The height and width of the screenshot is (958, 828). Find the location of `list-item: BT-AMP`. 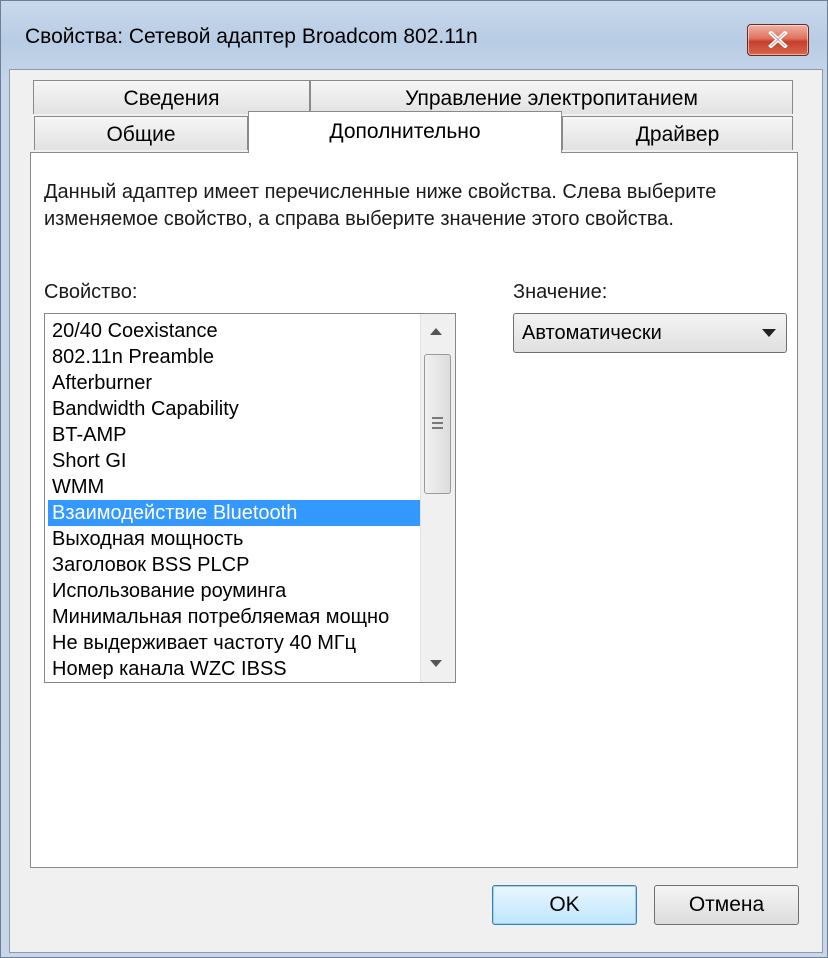

list-item: BT-AMP is located at coordinates (235, 435).